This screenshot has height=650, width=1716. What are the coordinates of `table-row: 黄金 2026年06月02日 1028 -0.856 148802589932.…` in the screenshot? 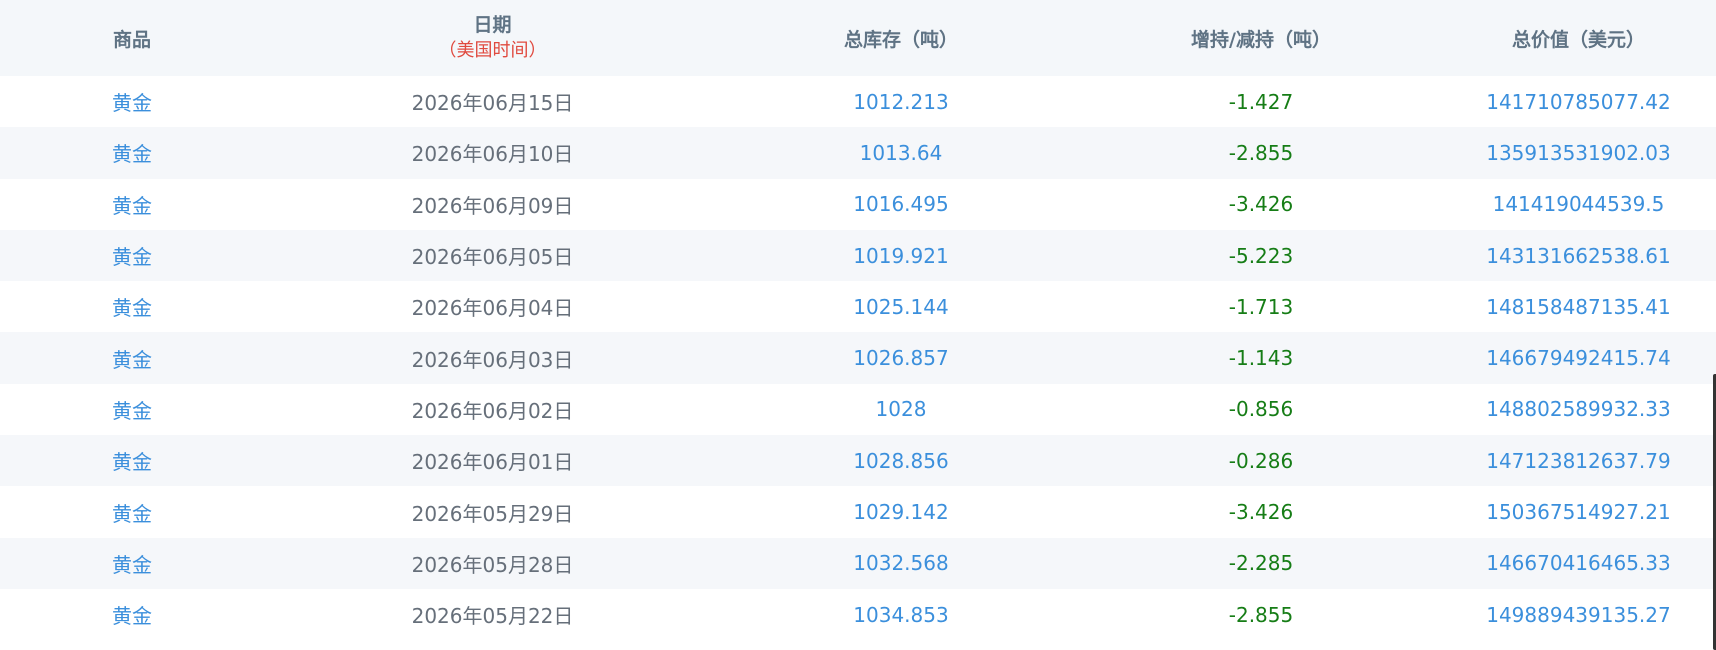 It's located at (858, 409).